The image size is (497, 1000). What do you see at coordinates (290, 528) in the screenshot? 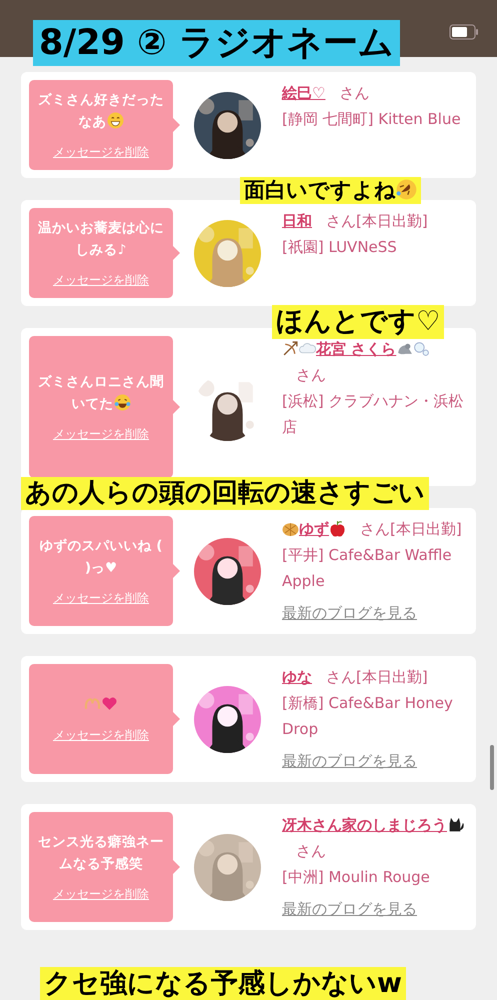
I see `waffle-icon` at bounding box center [290, 528].